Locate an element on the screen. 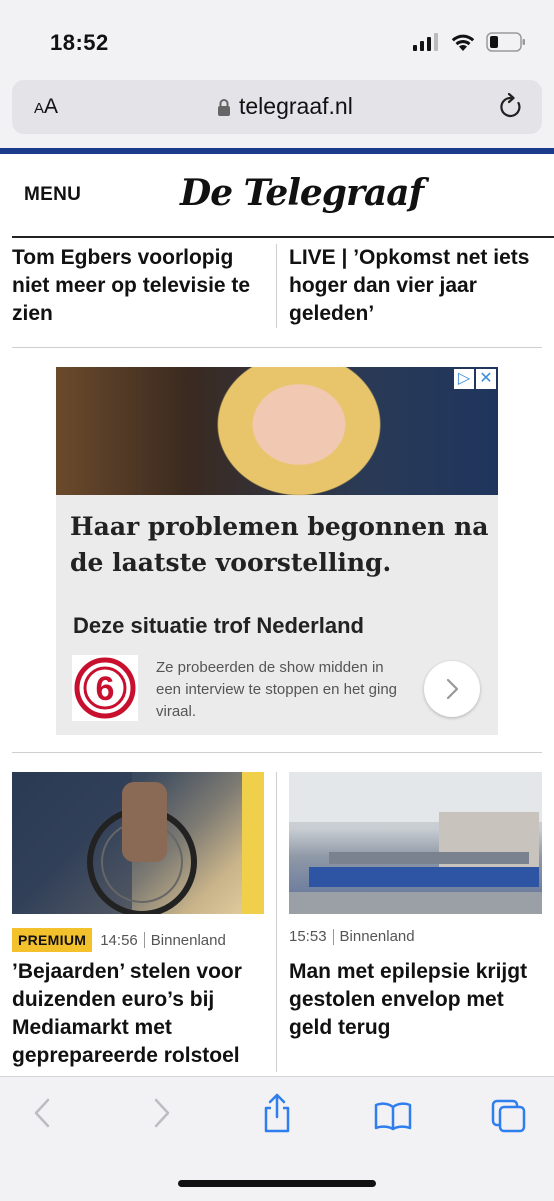  browser-address-area: AA telegraaf.nl is located at coordinates (277, 112).